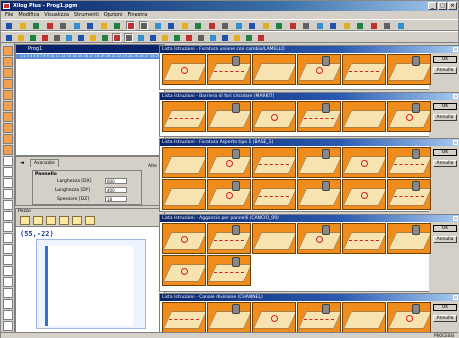 This screenshot has width=459, height=338. I want to click on measure-icon, so click(265, 25).